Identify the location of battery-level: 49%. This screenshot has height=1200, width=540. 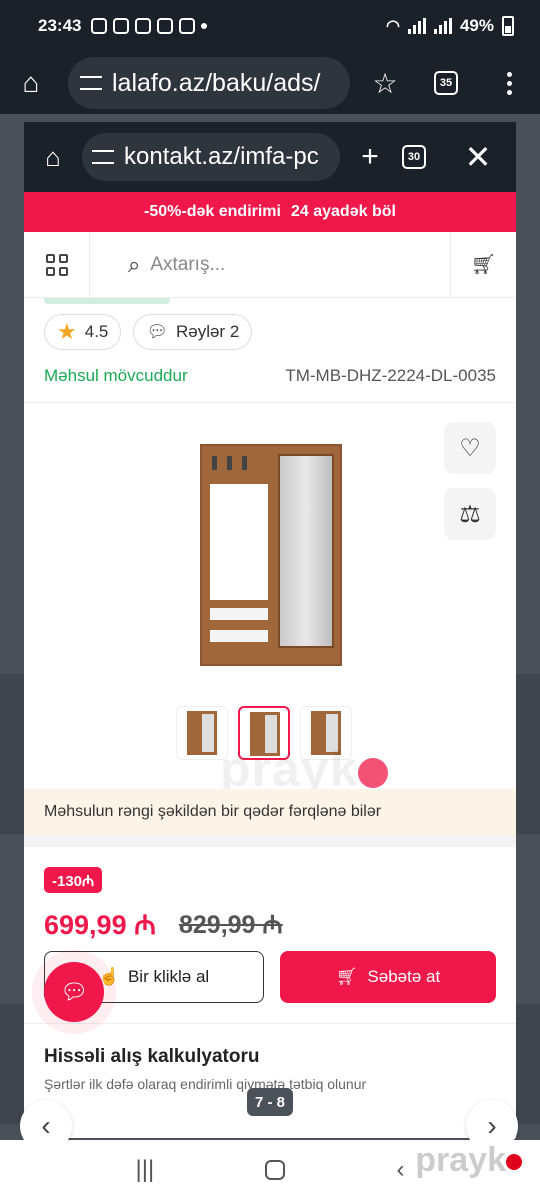
(476, 25).